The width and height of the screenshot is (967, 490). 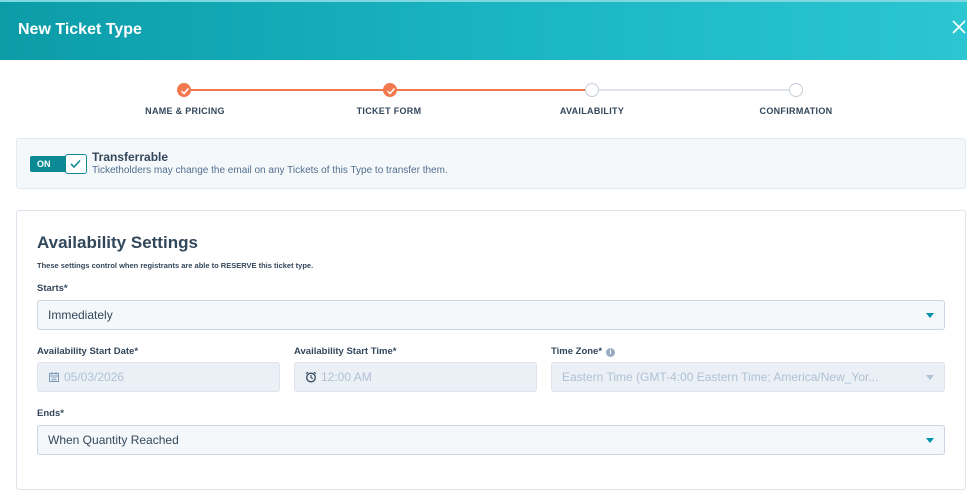 I want to click on start-date-label: Availability Start Date*, so click(x=88, y=351).